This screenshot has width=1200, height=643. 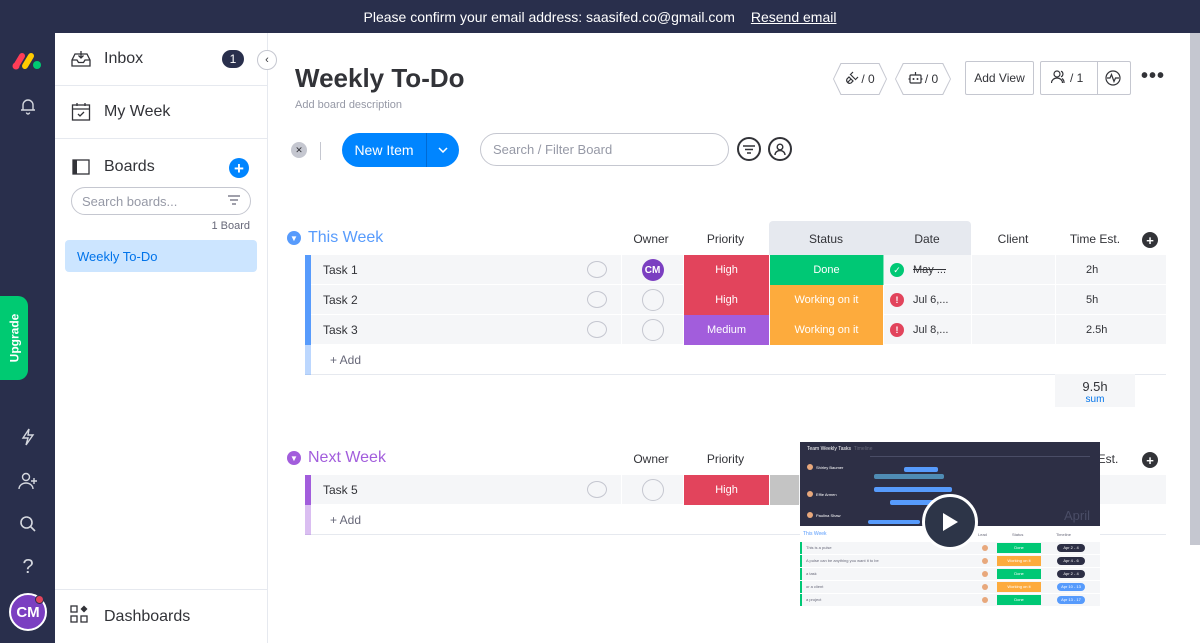 What do you see at coordinates (442, 150) in the screenshot?
I see `chevron-down-icon` at bounding box center [442, 150].